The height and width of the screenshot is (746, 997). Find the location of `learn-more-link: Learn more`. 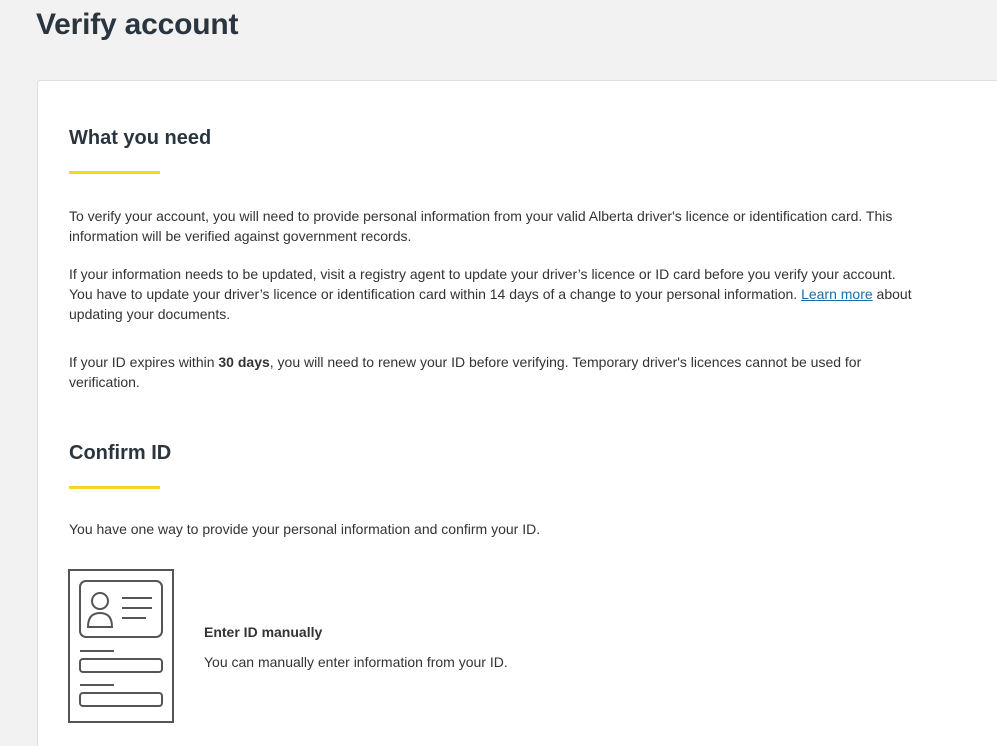

learn-more-link: Learn more is located at coordinates (837, 294).